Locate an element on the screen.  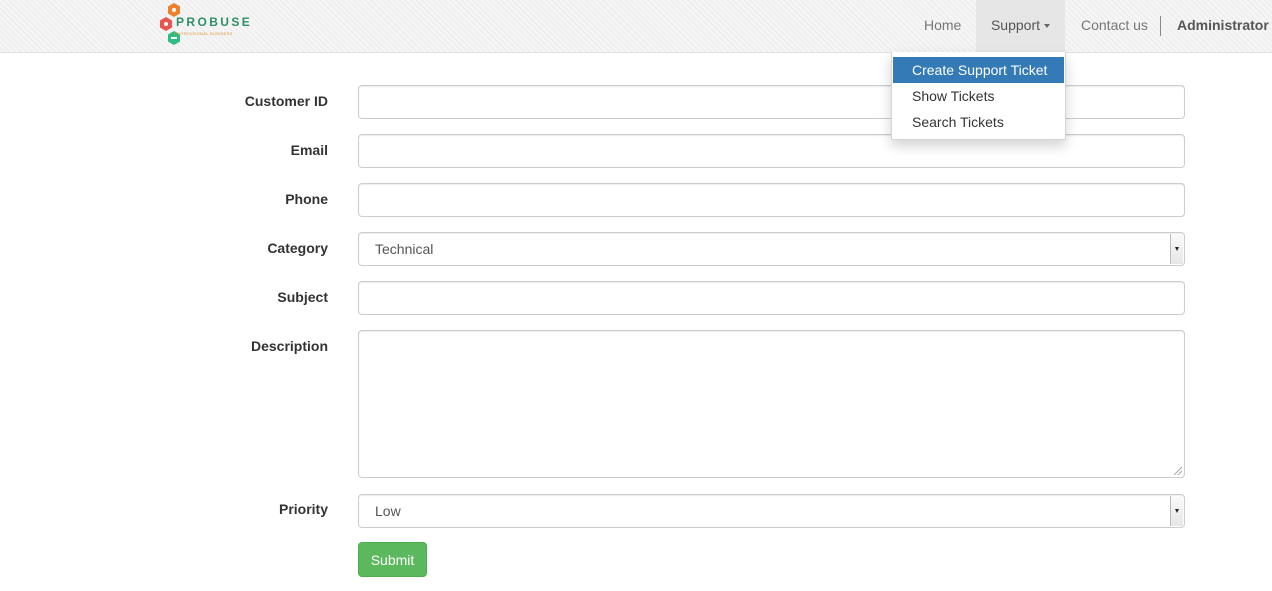
brand-logo: PROBUSE PROFESSIONAL BUSINESS is located at coordinates (207, 27).